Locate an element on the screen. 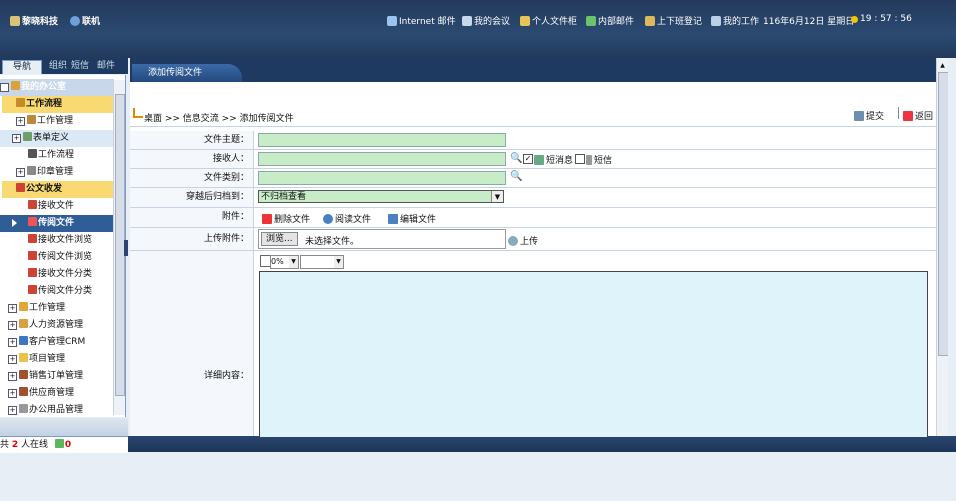 The image size is (956, 501). back-button: 返回 is located at coordinates (918, 115).